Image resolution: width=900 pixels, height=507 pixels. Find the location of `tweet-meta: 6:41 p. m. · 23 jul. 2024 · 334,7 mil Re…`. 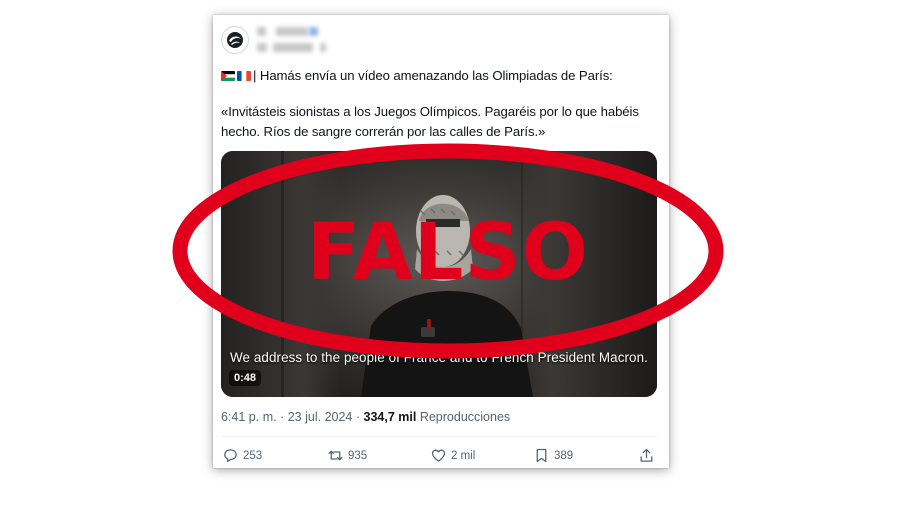

tweet-meta: 6:41 p. m. · 23 jul. 2024 · 334,7 mil Re… is located at coordinates (365, 417).